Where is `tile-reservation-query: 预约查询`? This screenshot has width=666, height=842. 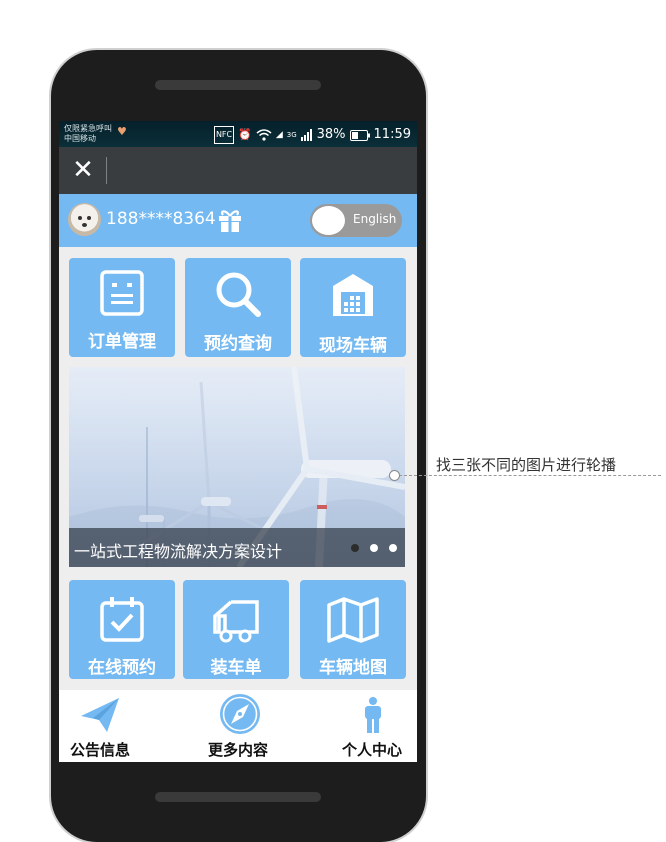
tile-reservation-query: 预约查询 is located at coordinates (238, 307).